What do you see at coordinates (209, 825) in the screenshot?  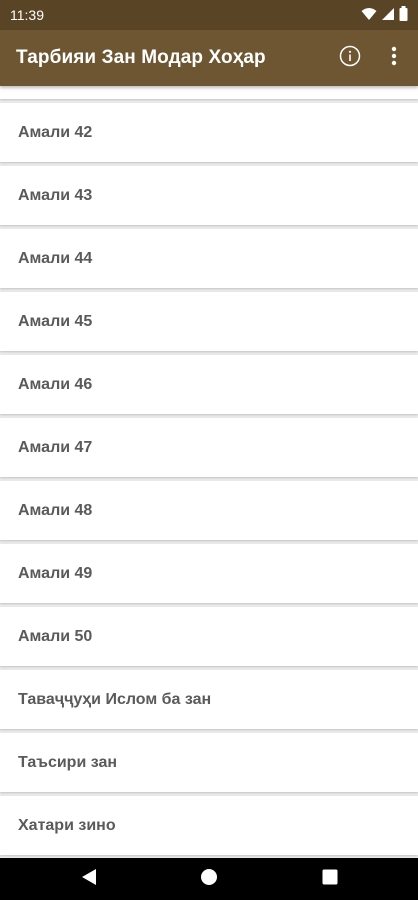 I see `list-item: Хатари зино` at bounding box center [209, 825].